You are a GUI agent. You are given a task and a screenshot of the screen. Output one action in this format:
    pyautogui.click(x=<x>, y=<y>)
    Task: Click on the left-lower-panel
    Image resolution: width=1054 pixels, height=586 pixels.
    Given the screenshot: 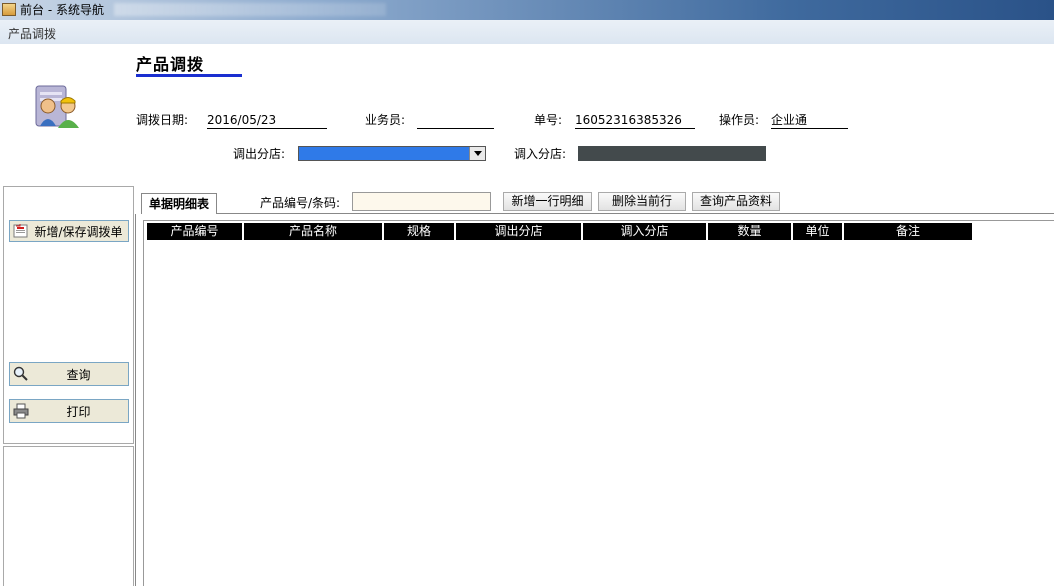 What is the action you would take?
    pyautogui.click(x=68, y=516)
    